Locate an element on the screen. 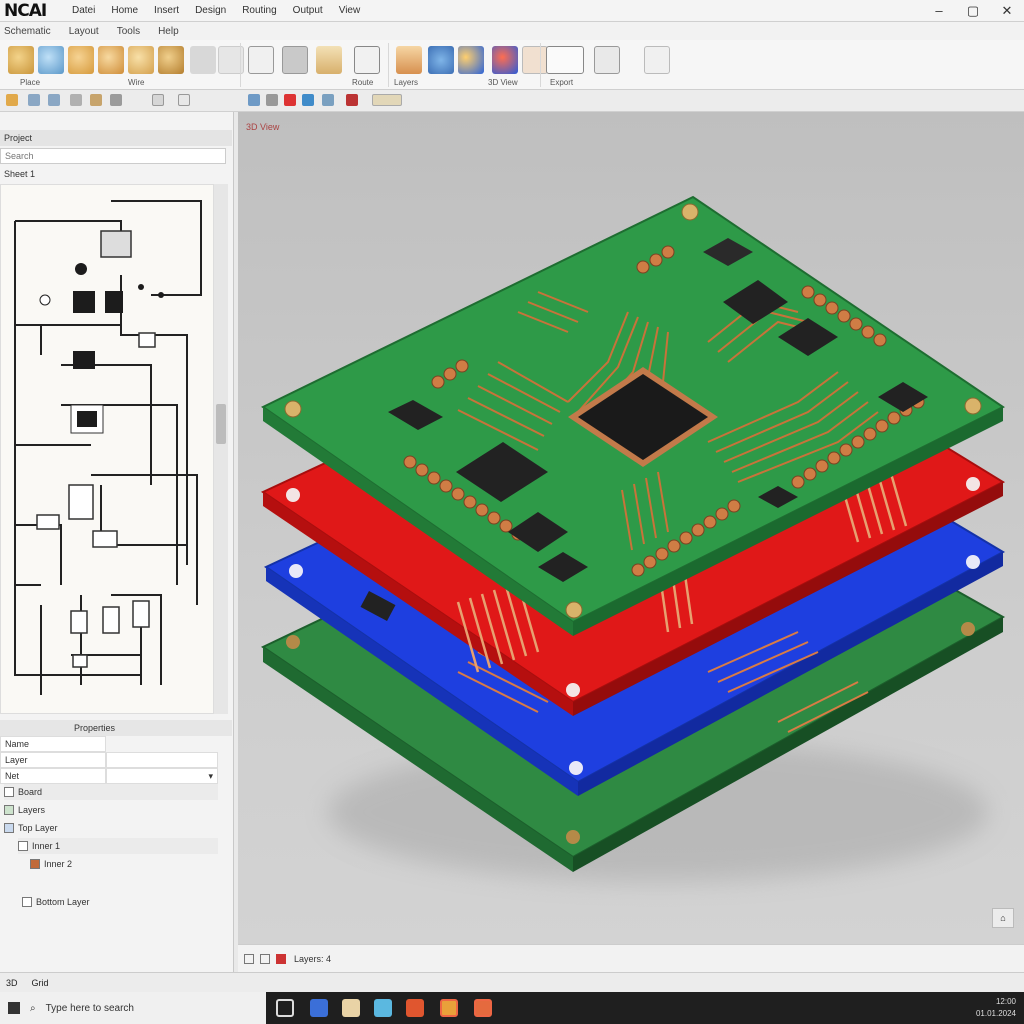 Image resolution: width=1024 pixels, height=1024 pixels. property-value-dropdown: ▾ is located at coordinates (162, 776).